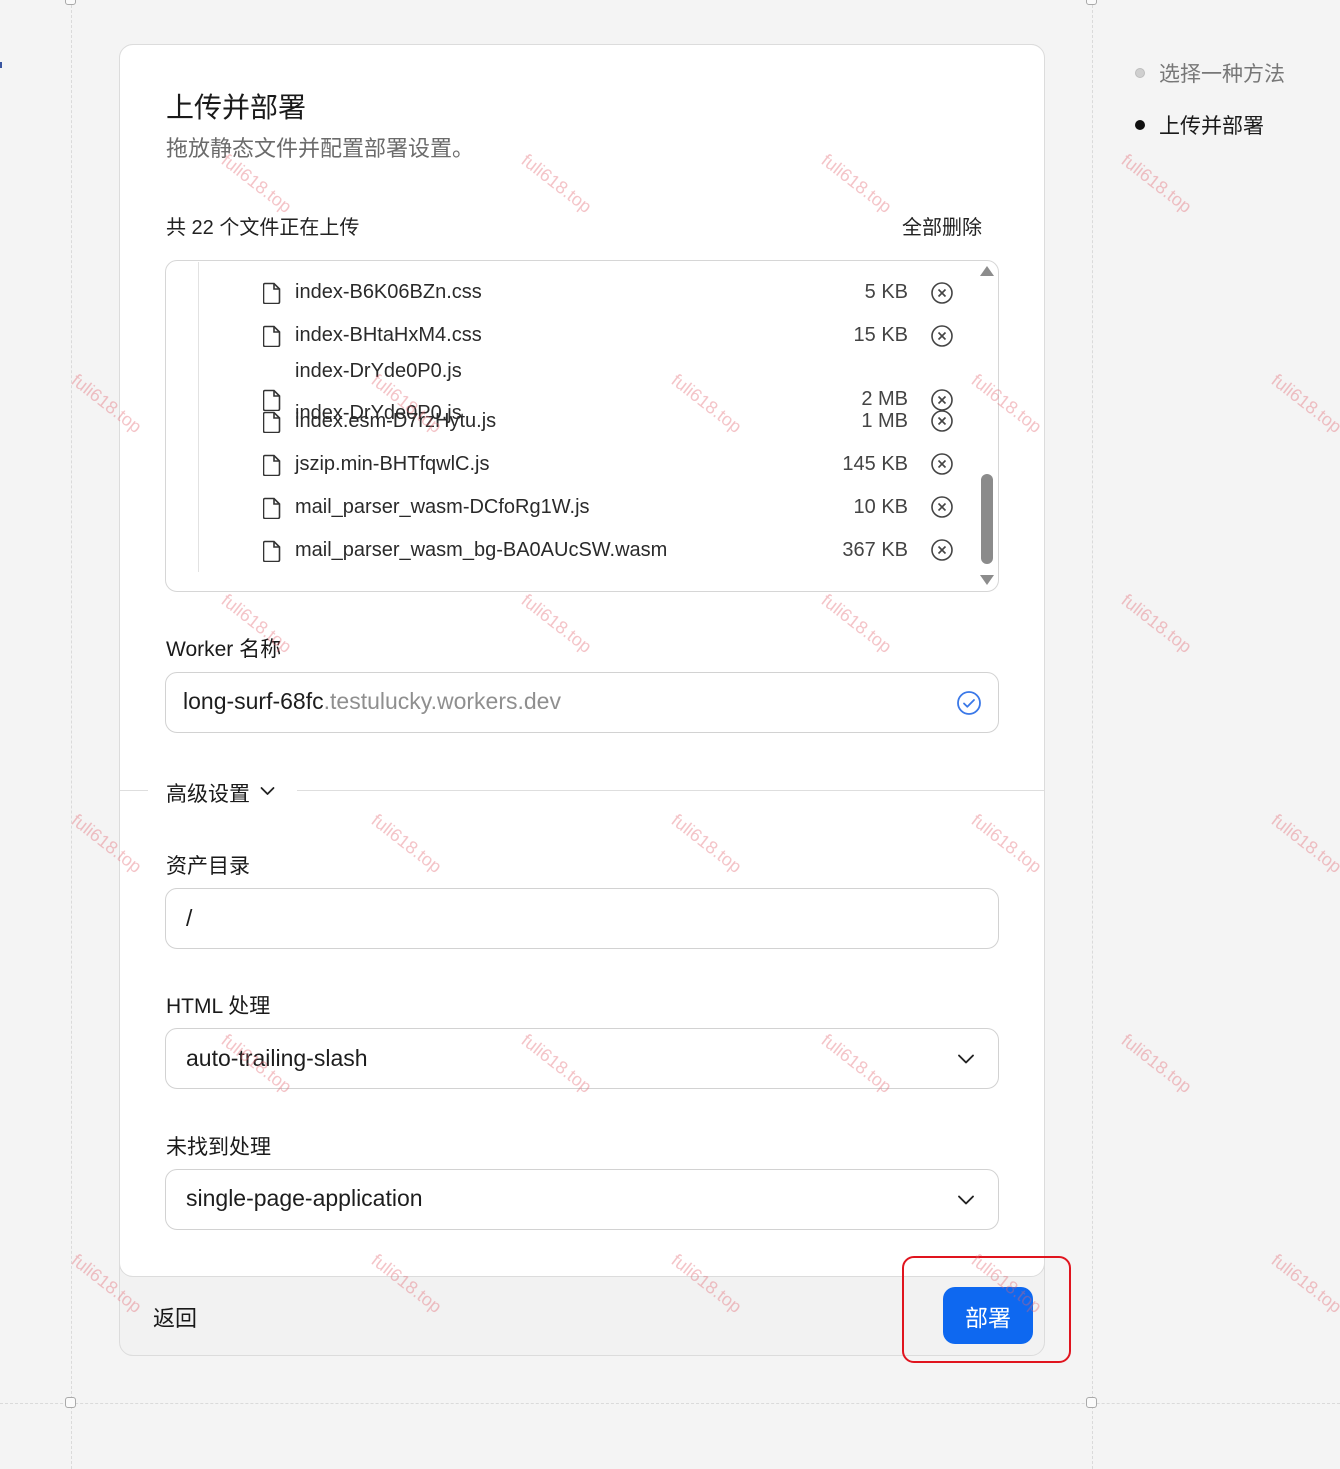  I want to click on file-name: mail_parser_wasm_bg-BA0AUcSW.wasm, so click(481, 550).